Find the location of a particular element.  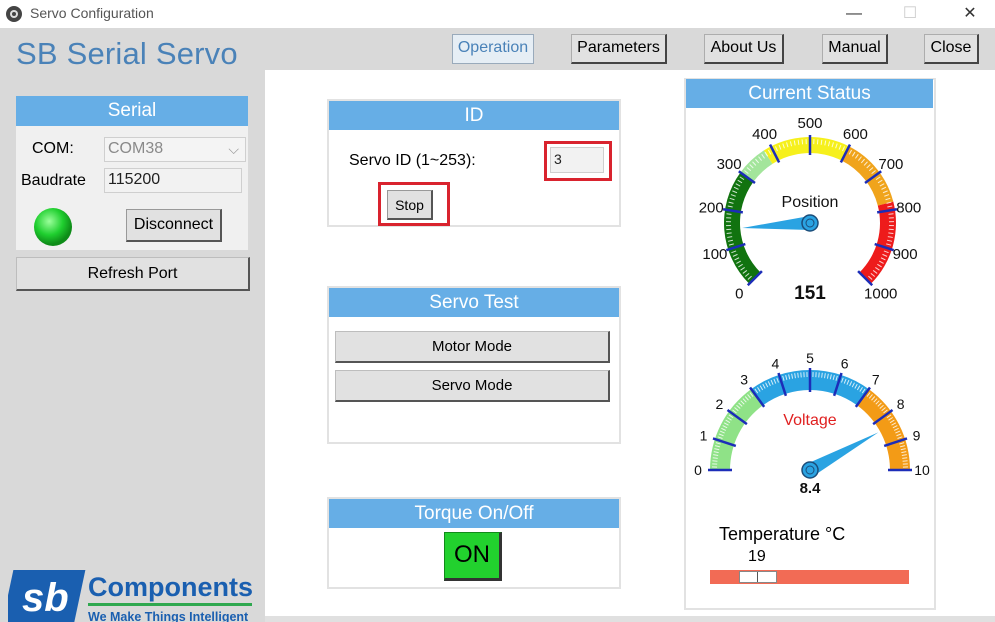

chevron-down-icon: ⌵ is located at coordinates (233, 149).